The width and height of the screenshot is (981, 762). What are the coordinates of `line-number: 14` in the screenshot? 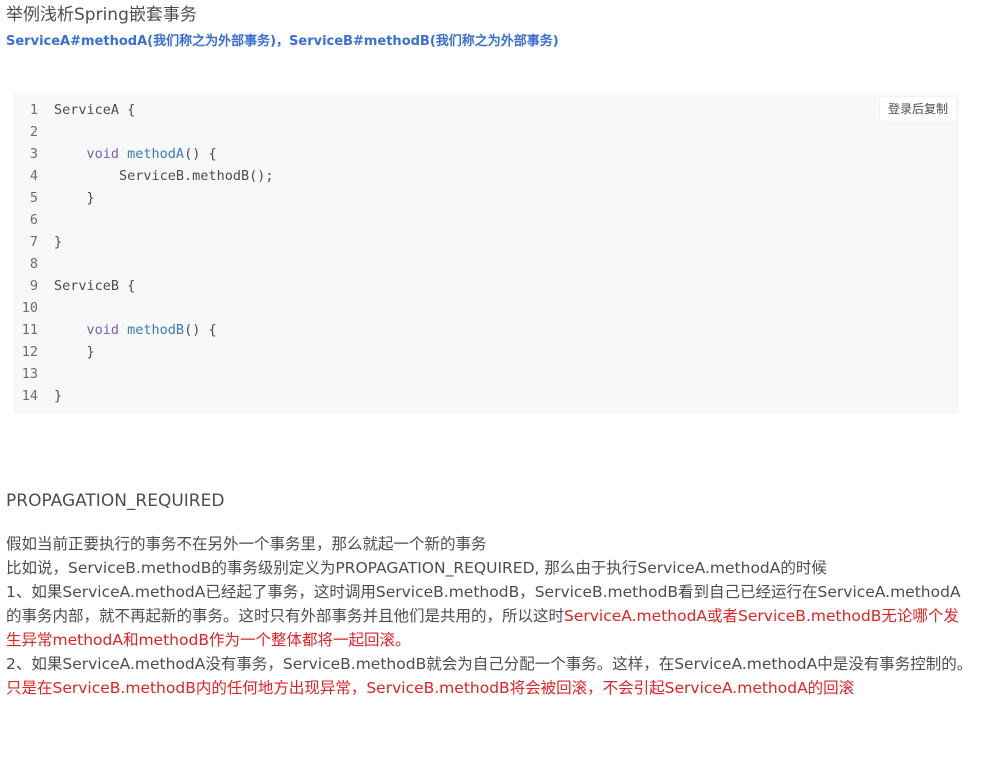 It's located at (29, 396).